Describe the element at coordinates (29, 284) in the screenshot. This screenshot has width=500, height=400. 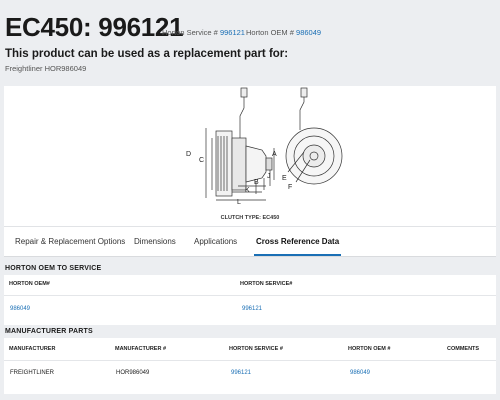
I see `col-horton-oem: HORTON OEM#` at that location.